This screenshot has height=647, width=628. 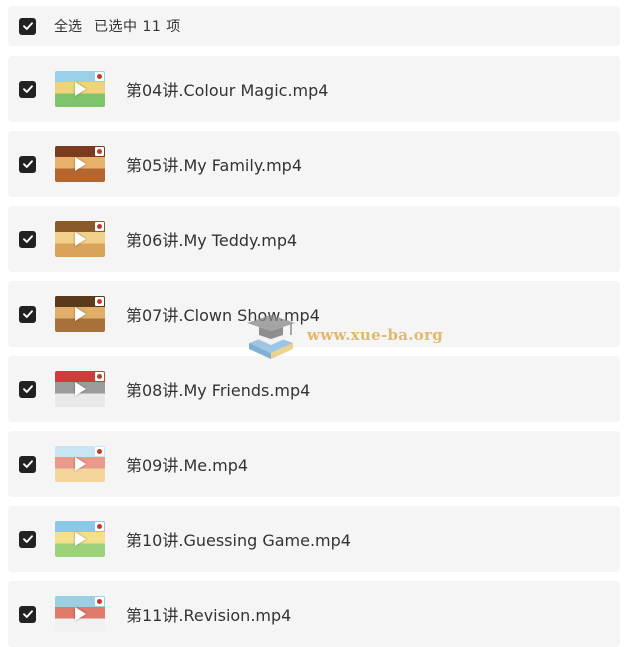 What do you see at coordinates (314, 464) in the screenshot?
I see `file-row: 第09讲.Me.mp4` at bounding box center [314, 464].